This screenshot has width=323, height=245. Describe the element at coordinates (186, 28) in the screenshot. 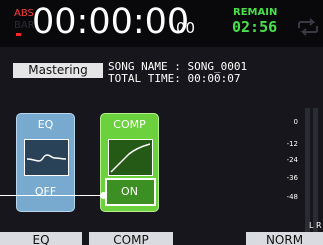

I see `frame-counter: 00` at that location.